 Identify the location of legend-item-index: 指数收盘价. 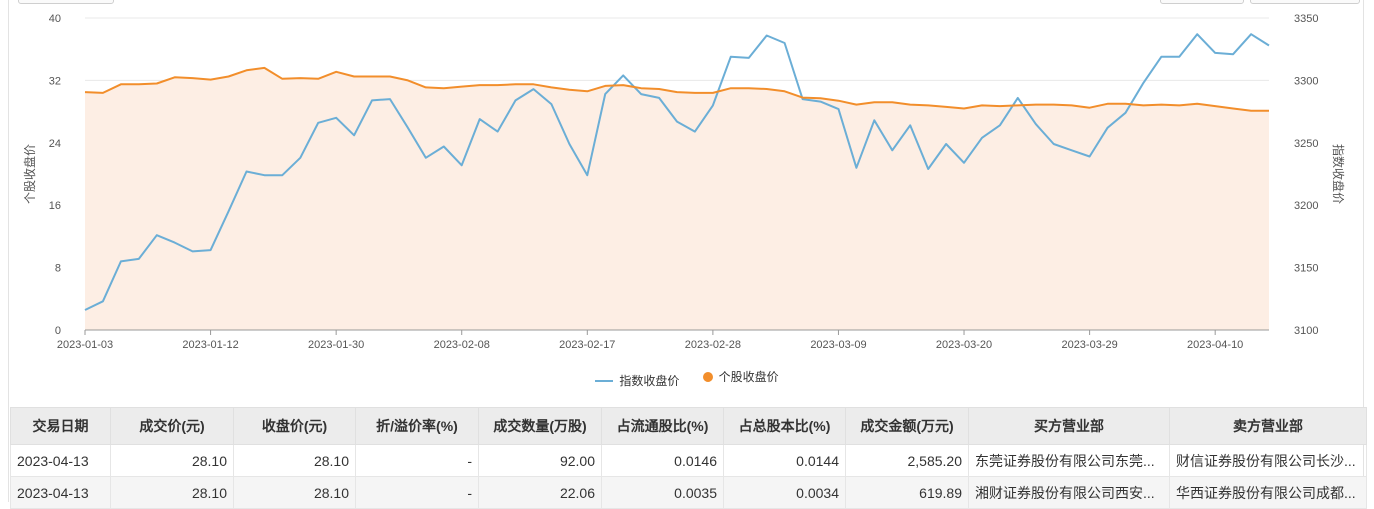
(637, 380).